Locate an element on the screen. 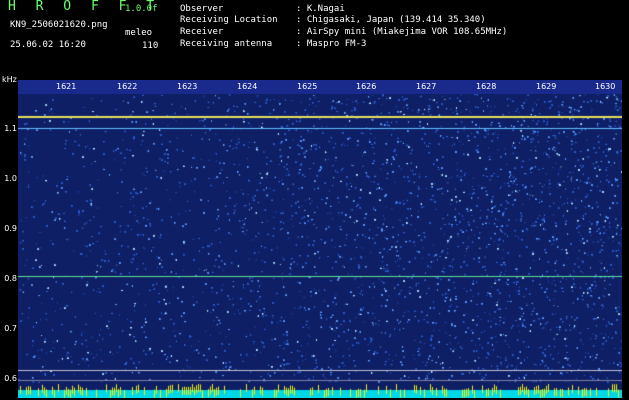 The width and height of the screenshot is (629, 400). antenna-value: : Maspro FM-3 is located at coordinates (331, 44).